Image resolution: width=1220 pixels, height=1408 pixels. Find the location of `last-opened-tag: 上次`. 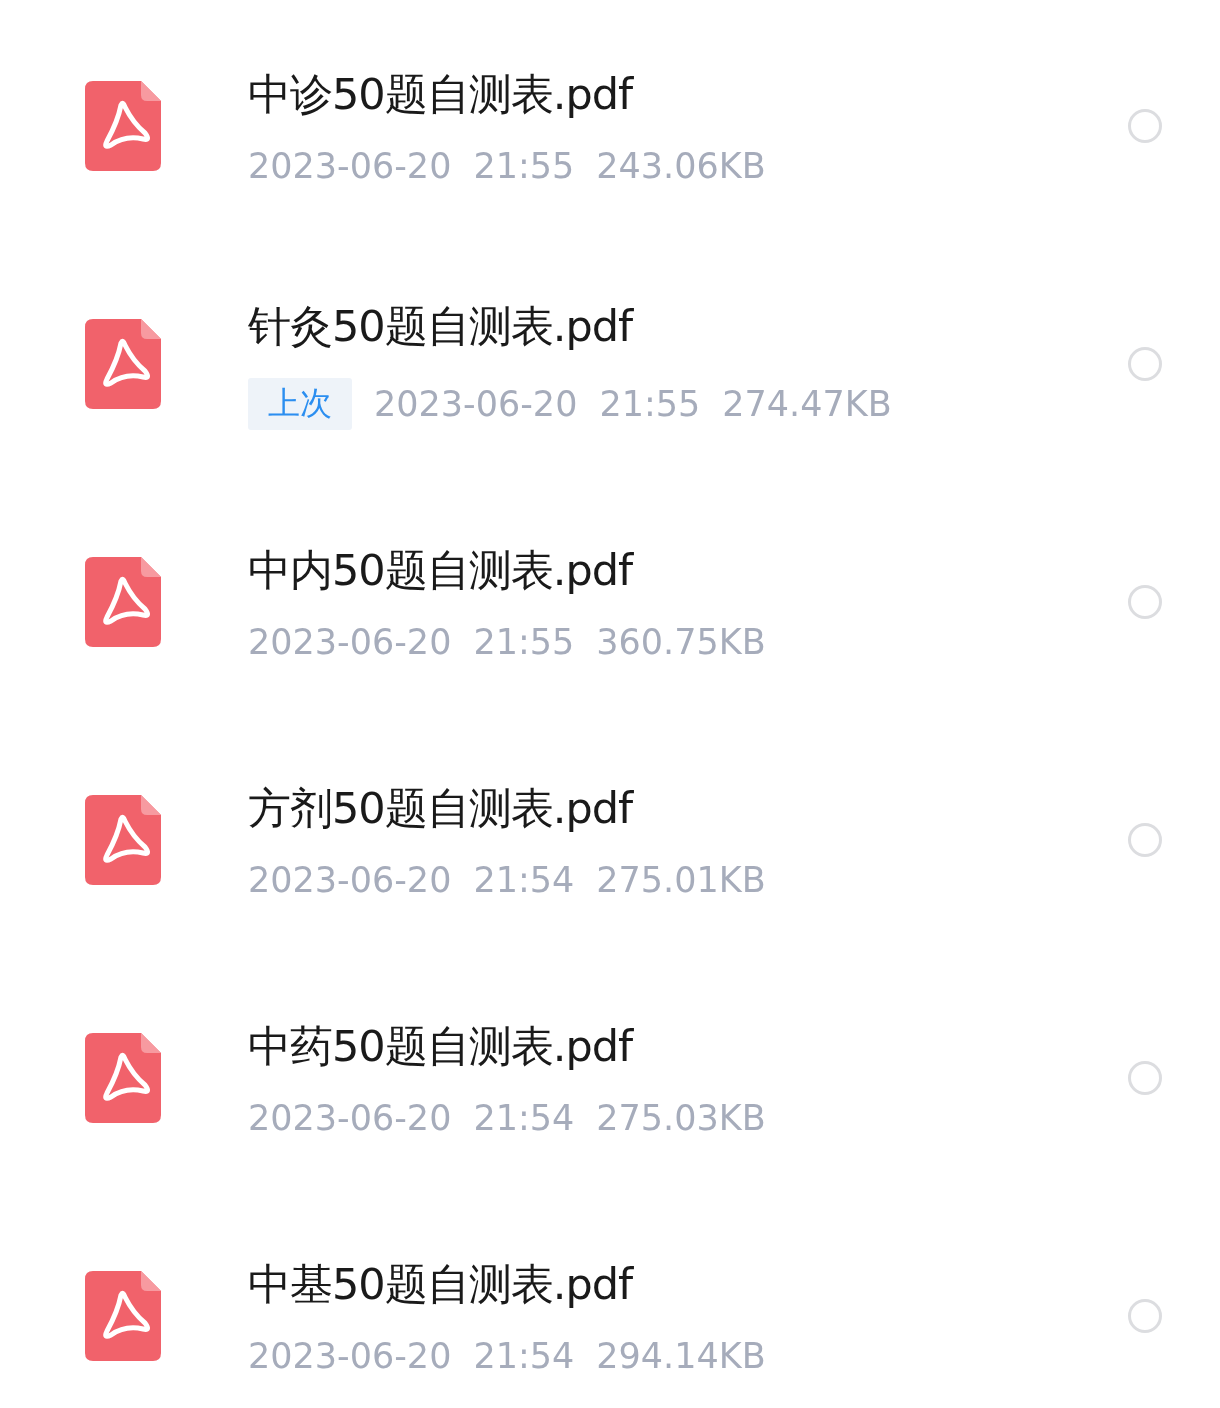

last-opened-tag: 上次 is located at coordinates (300, 404).